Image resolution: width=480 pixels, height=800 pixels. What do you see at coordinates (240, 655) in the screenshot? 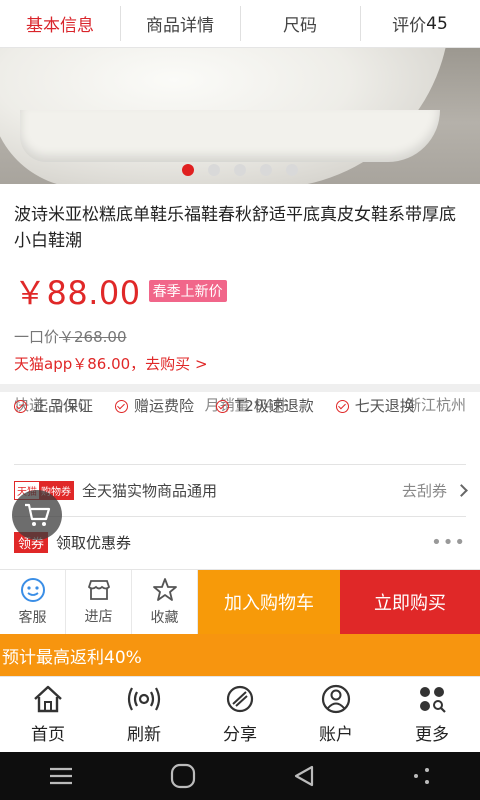
I see `rebate-banner: 预计最高返利40%` at bounding box center [240, 655].